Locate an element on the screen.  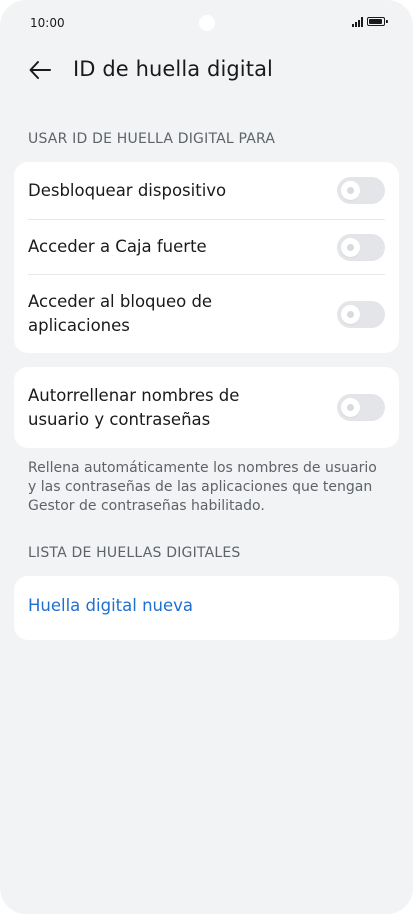
toggle-unlock-device is located at coordinates (361, 190).